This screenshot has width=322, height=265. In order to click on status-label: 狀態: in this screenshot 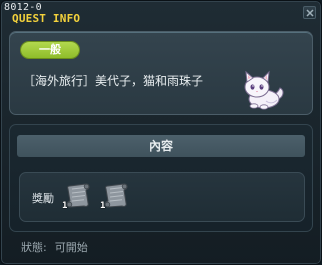, I will do `click(34, 247)`.